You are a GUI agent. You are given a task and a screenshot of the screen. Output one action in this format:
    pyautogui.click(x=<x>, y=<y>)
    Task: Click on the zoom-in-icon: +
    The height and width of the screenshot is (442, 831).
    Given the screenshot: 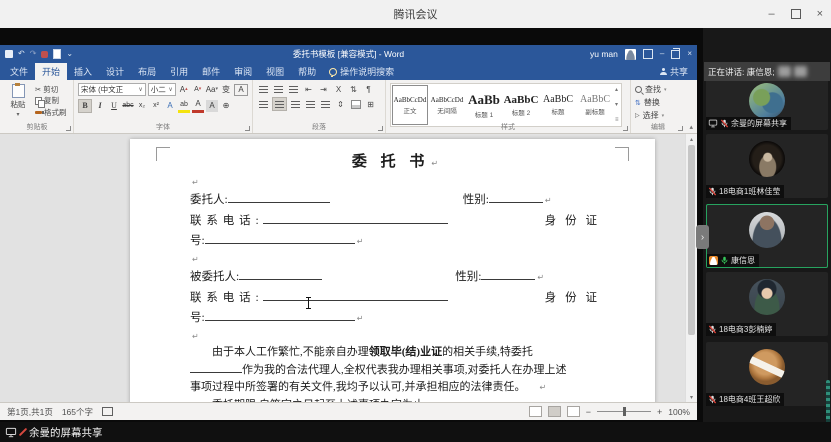 What is the action you would take?
    pyautogui.click(x=659, y=412)
    